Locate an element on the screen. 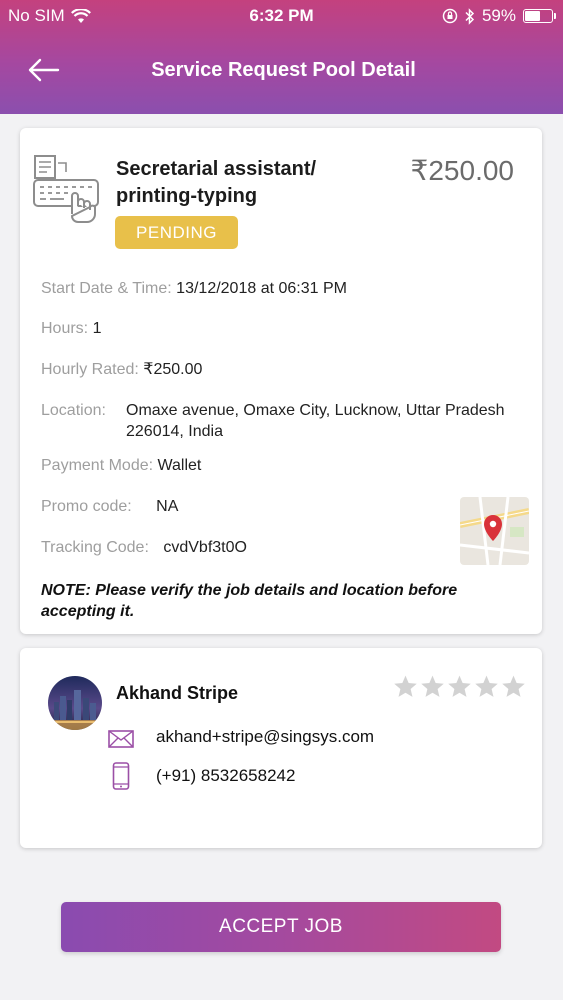 This screenshot has height=1000, width=563. accept-job-button: ACCEPT JOB is located at coordinates (281, 927).